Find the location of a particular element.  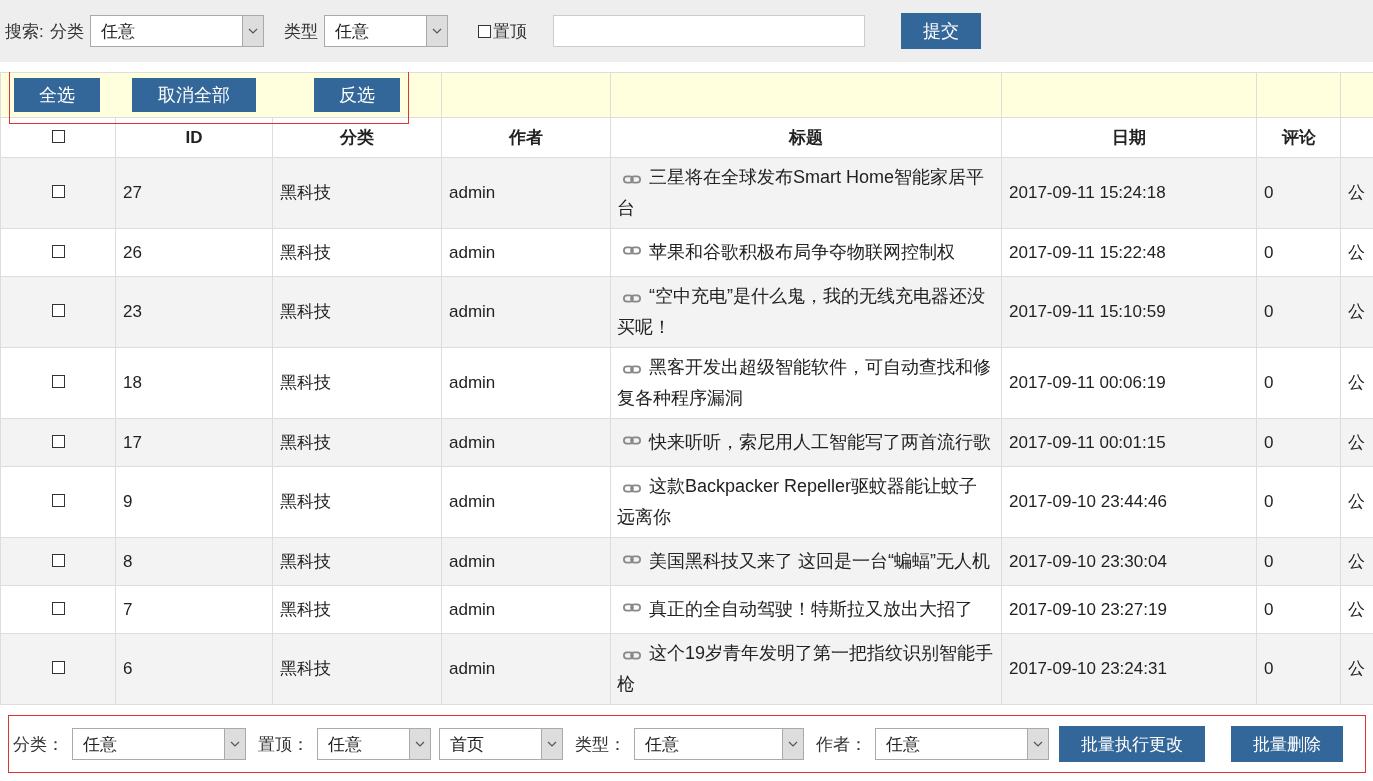

bulk-select-button: 取消全部 is located at coordinates (194, 95).